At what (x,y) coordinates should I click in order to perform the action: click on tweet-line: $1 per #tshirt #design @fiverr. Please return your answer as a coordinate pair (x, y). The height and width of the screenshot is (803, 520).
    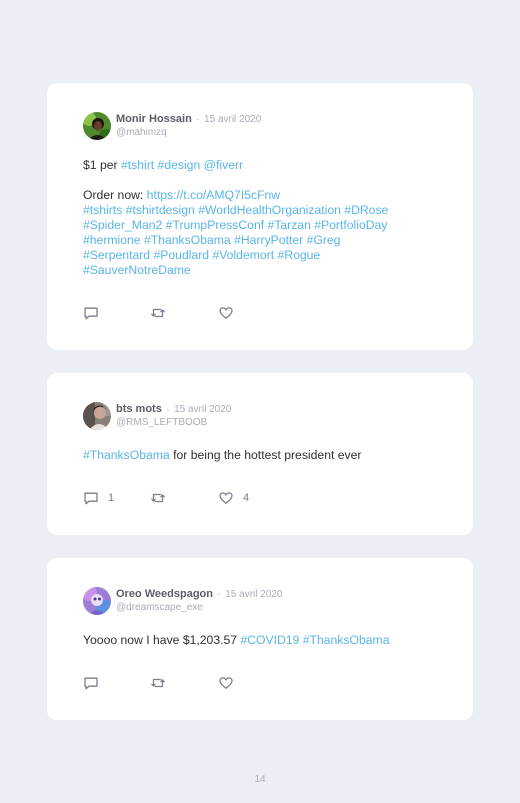
    Looking at the image, I should click on (258, 165).